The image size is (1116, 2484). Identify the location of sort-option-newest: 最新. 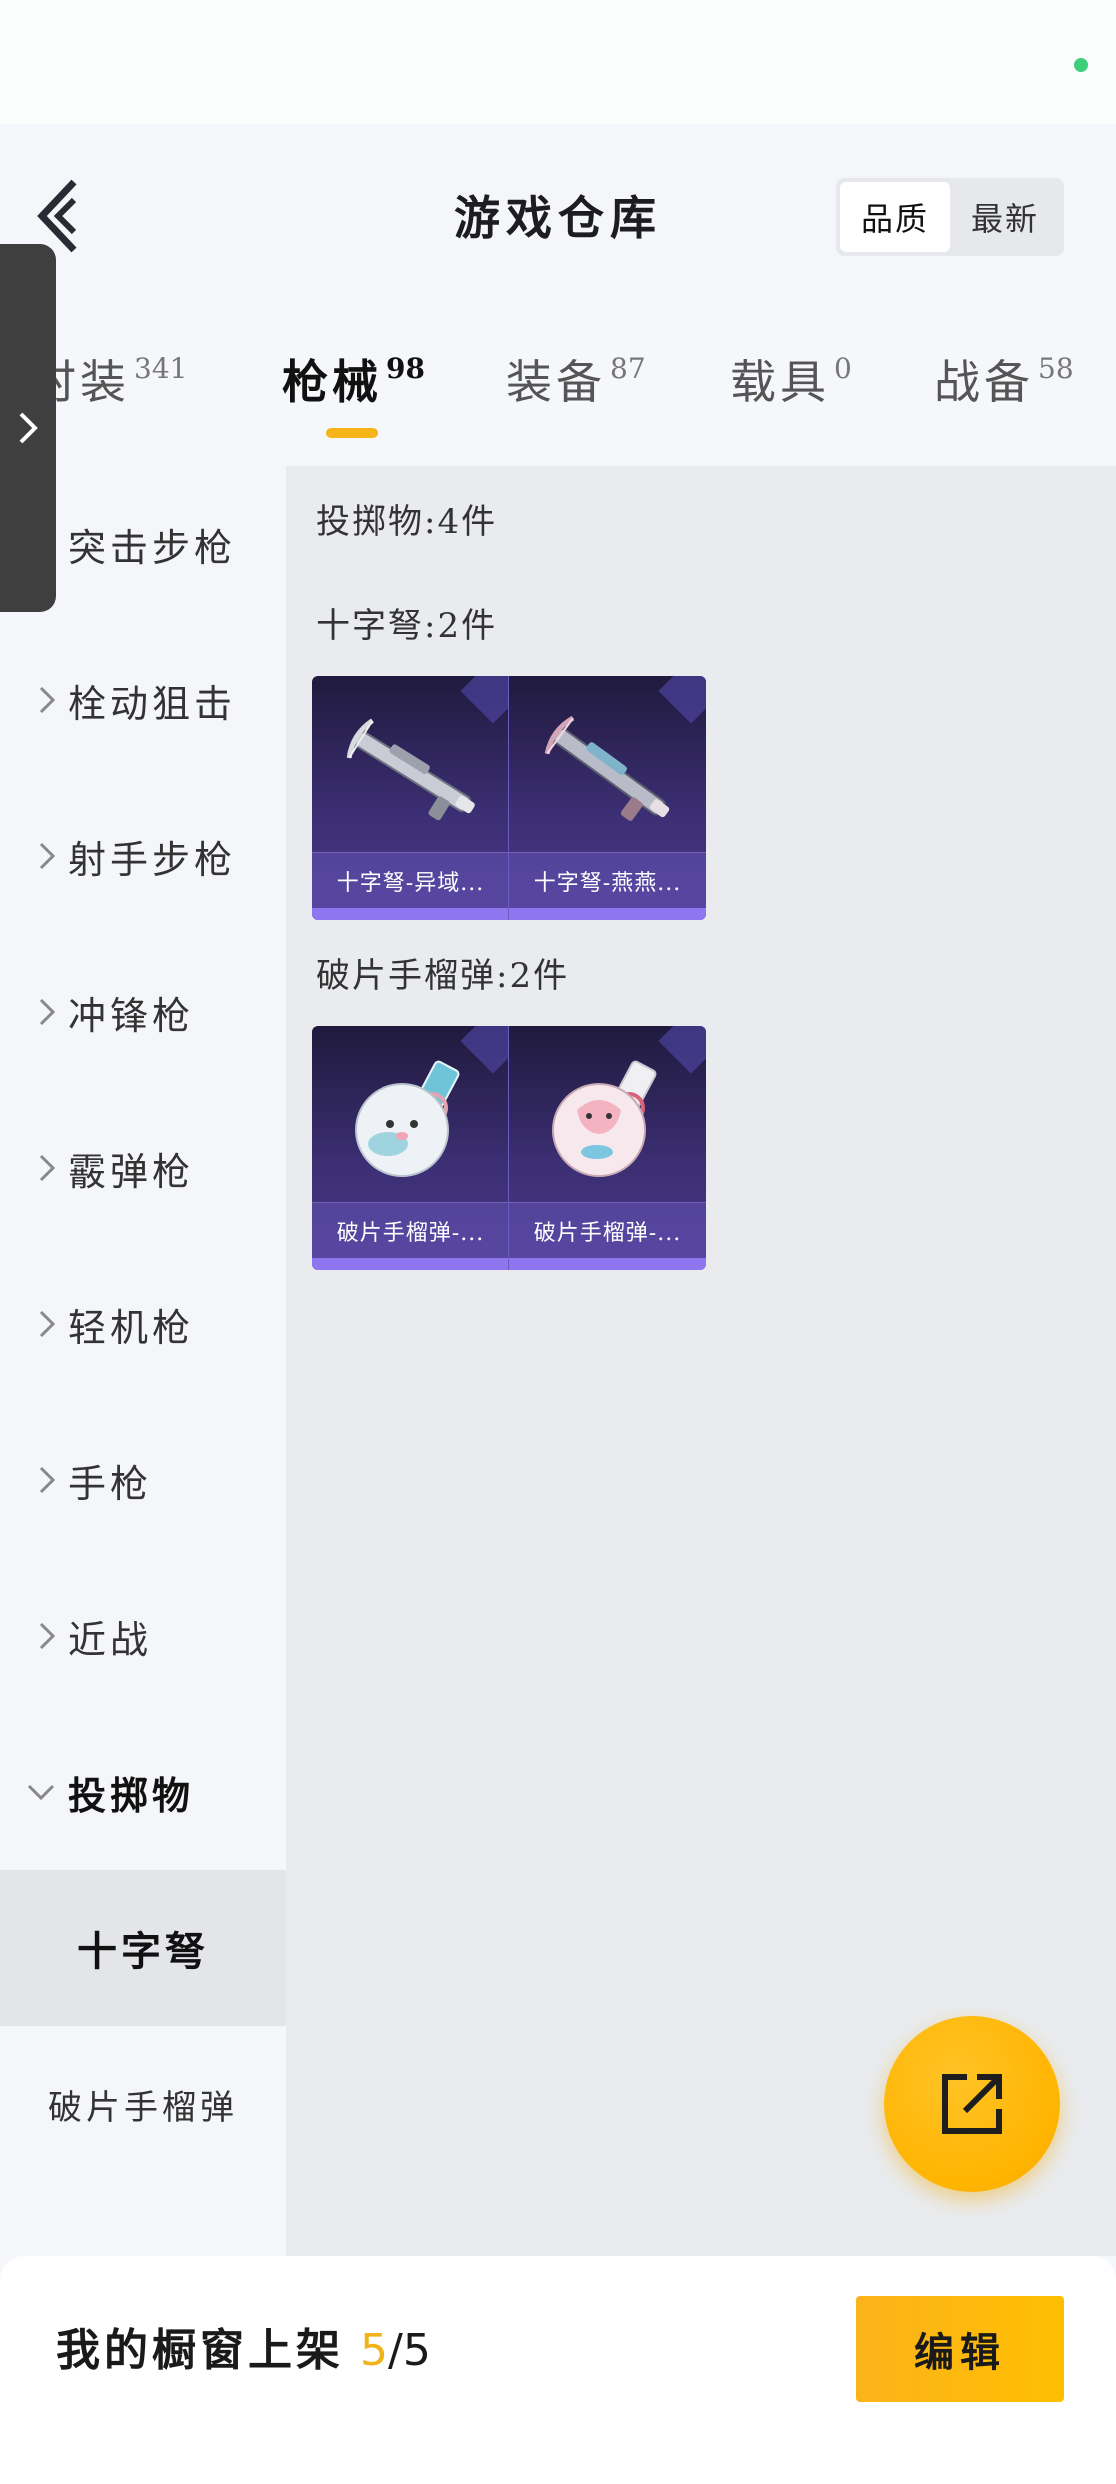
(1005, 217).